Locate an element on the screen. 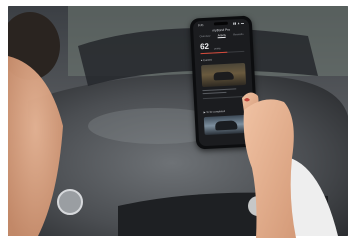  divider is located at coordinates (222, 98).